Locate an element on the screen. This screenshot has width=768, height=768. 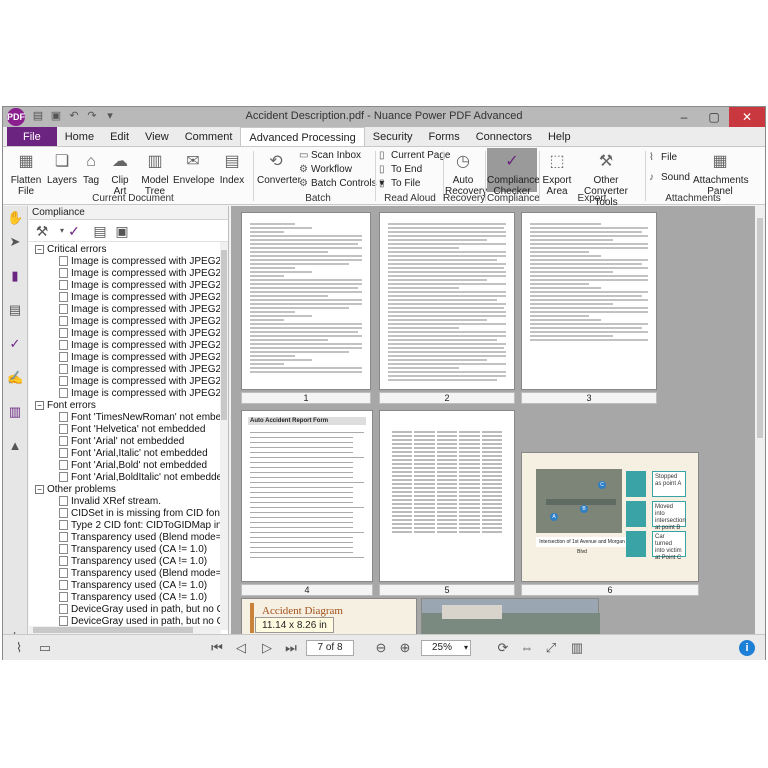
comment-icon: ▭ is located at coordinates (45, 648).